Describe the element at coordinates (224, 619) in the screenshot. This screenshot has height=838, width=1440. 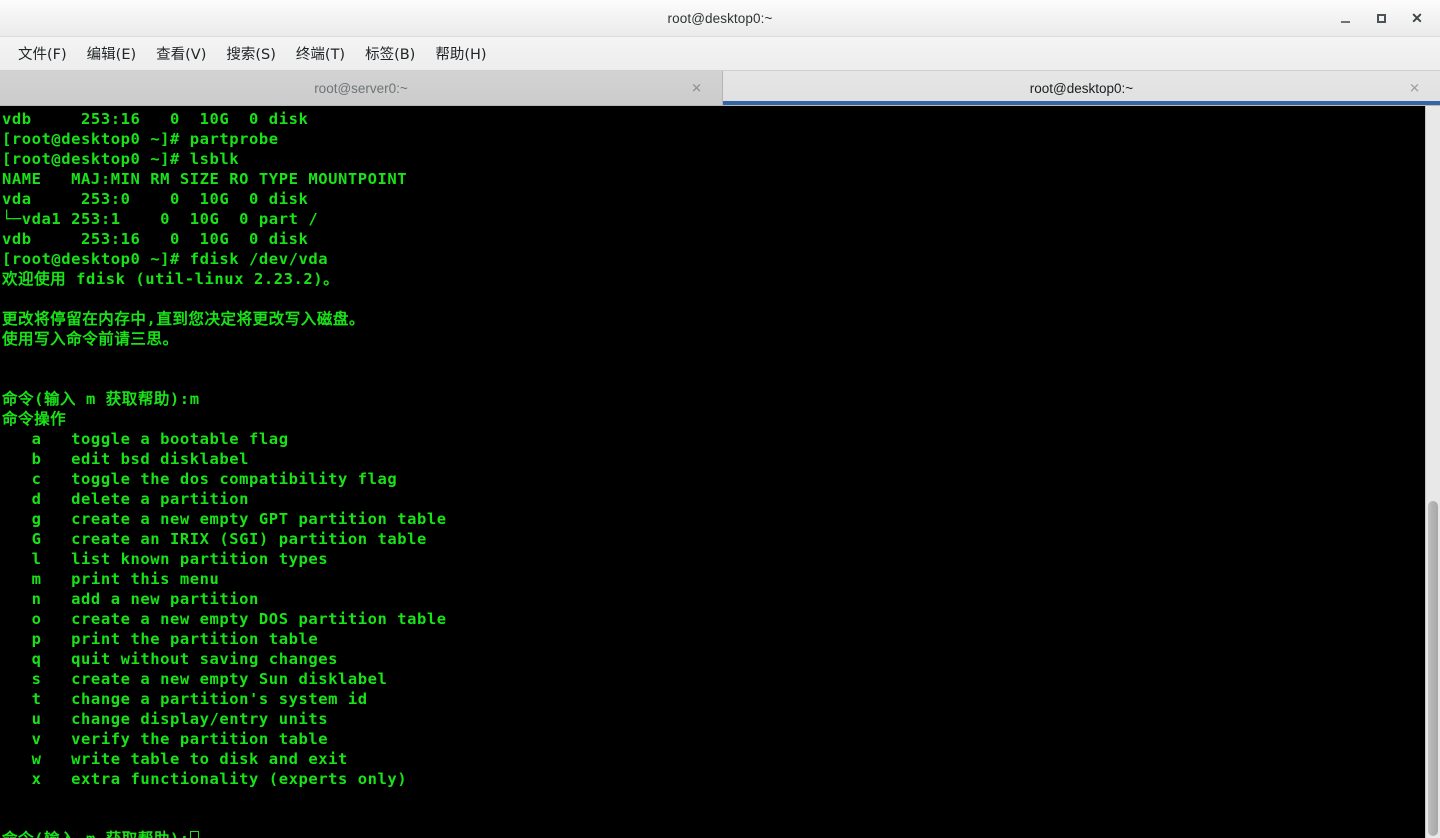
I see `terminal-line: o create a new empty DOS partition table` at that location.